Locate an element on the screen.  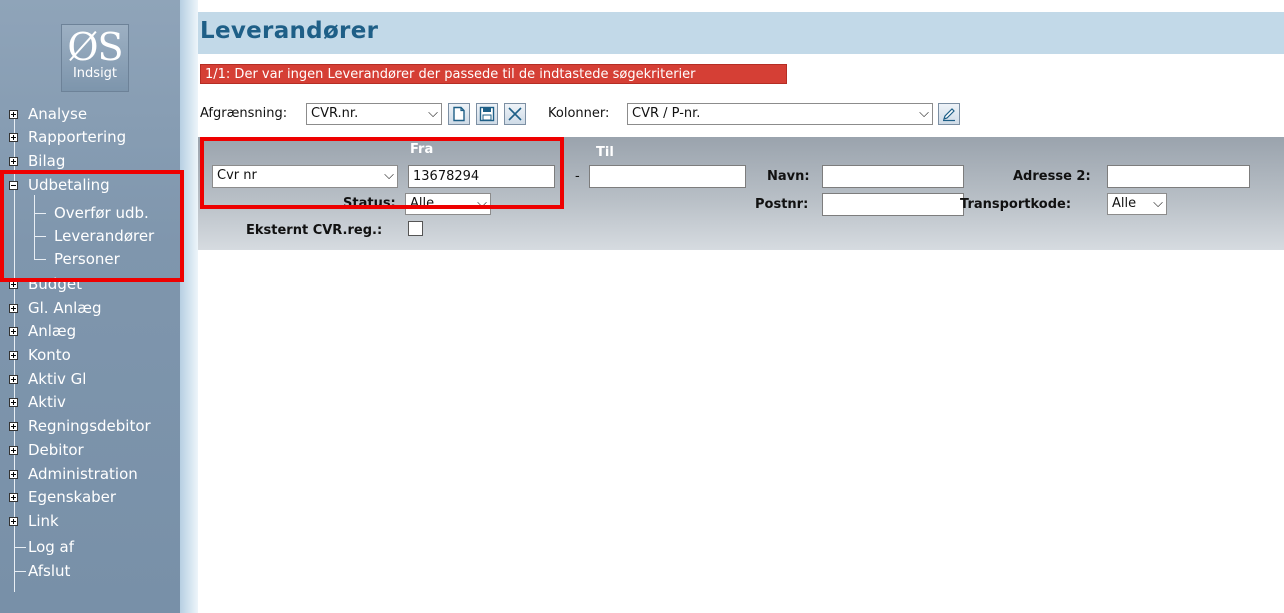
delete-icon is located at coordinates (515, 114).